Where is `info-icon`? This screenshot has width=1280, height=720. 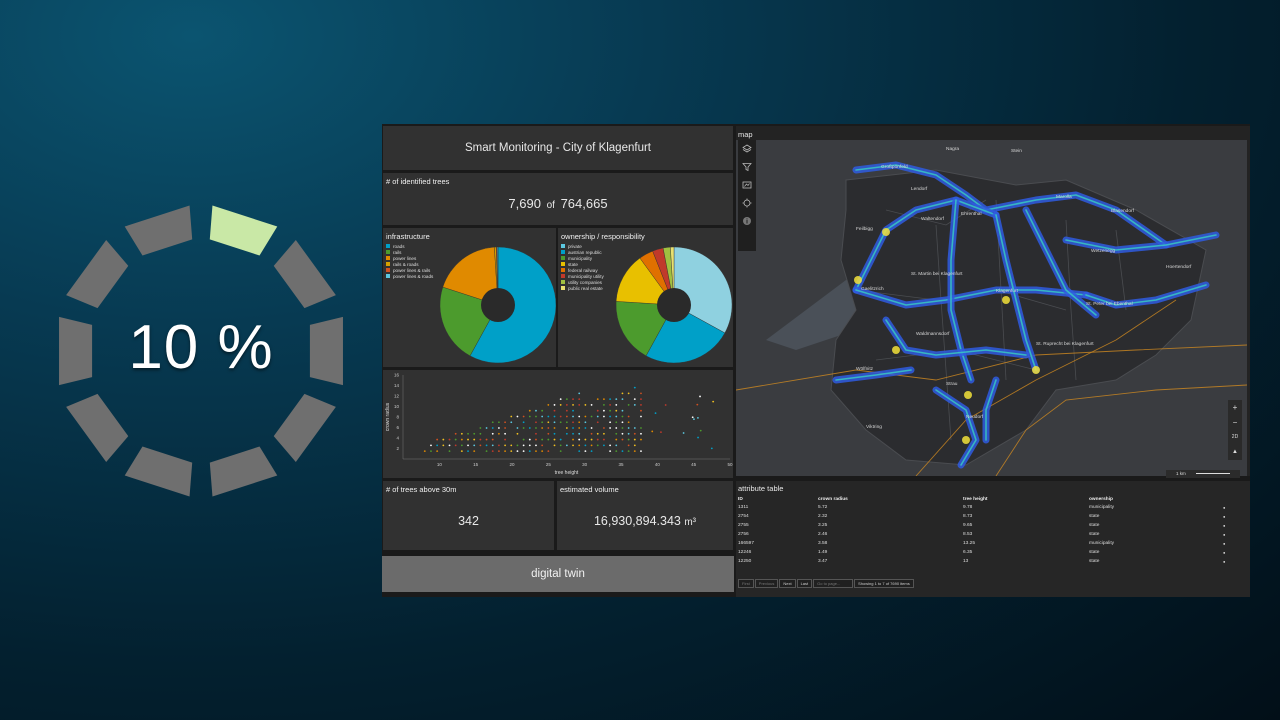 info-icon is located at coordinates (747, 221).